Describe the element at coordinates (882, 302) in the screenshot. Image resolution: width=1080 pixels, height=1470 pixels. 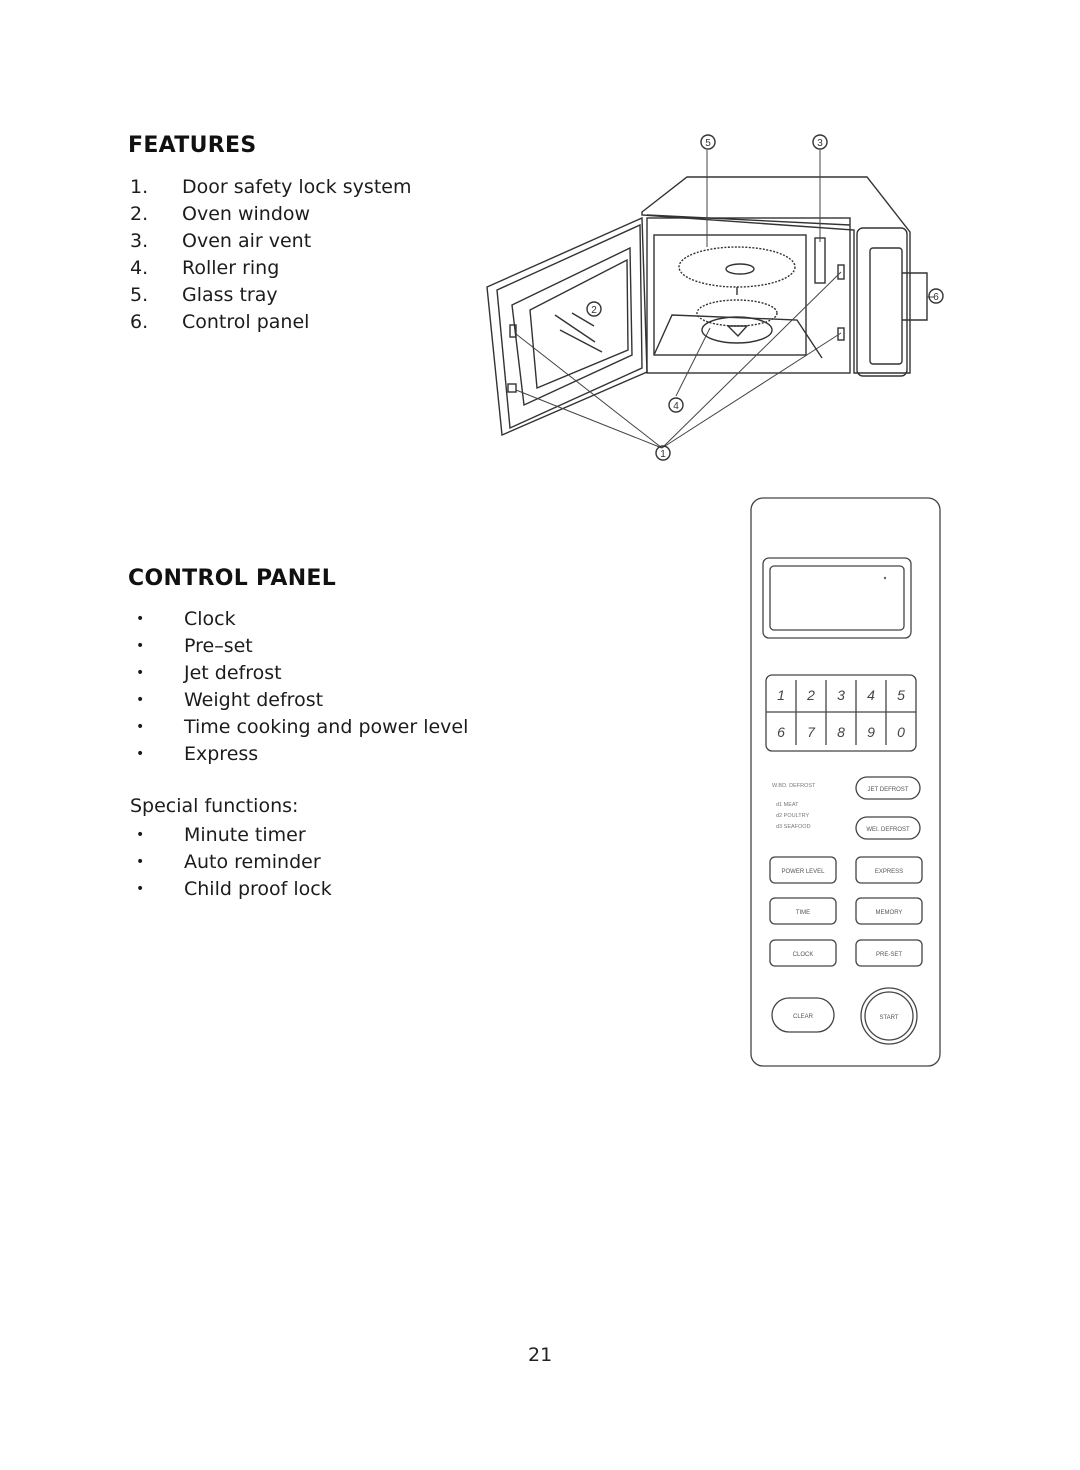
I see `control-panel-outline` at that location.